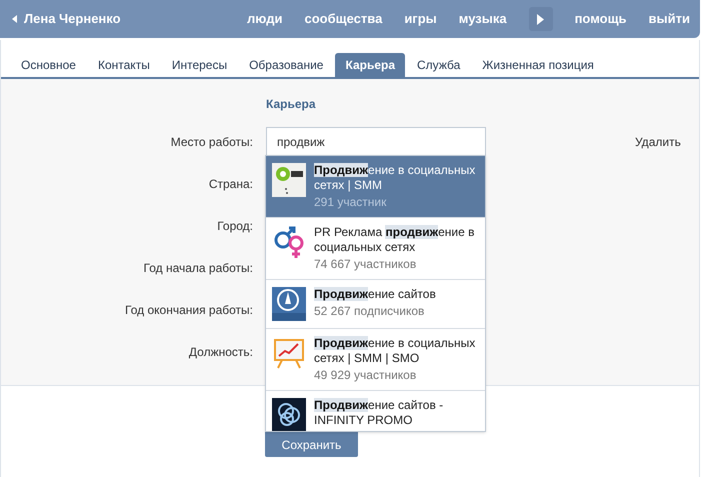  What do you see at coordinates (370, 65) in the screenshot?
I see `tab: Карьера` at bounding box center [370, 65].